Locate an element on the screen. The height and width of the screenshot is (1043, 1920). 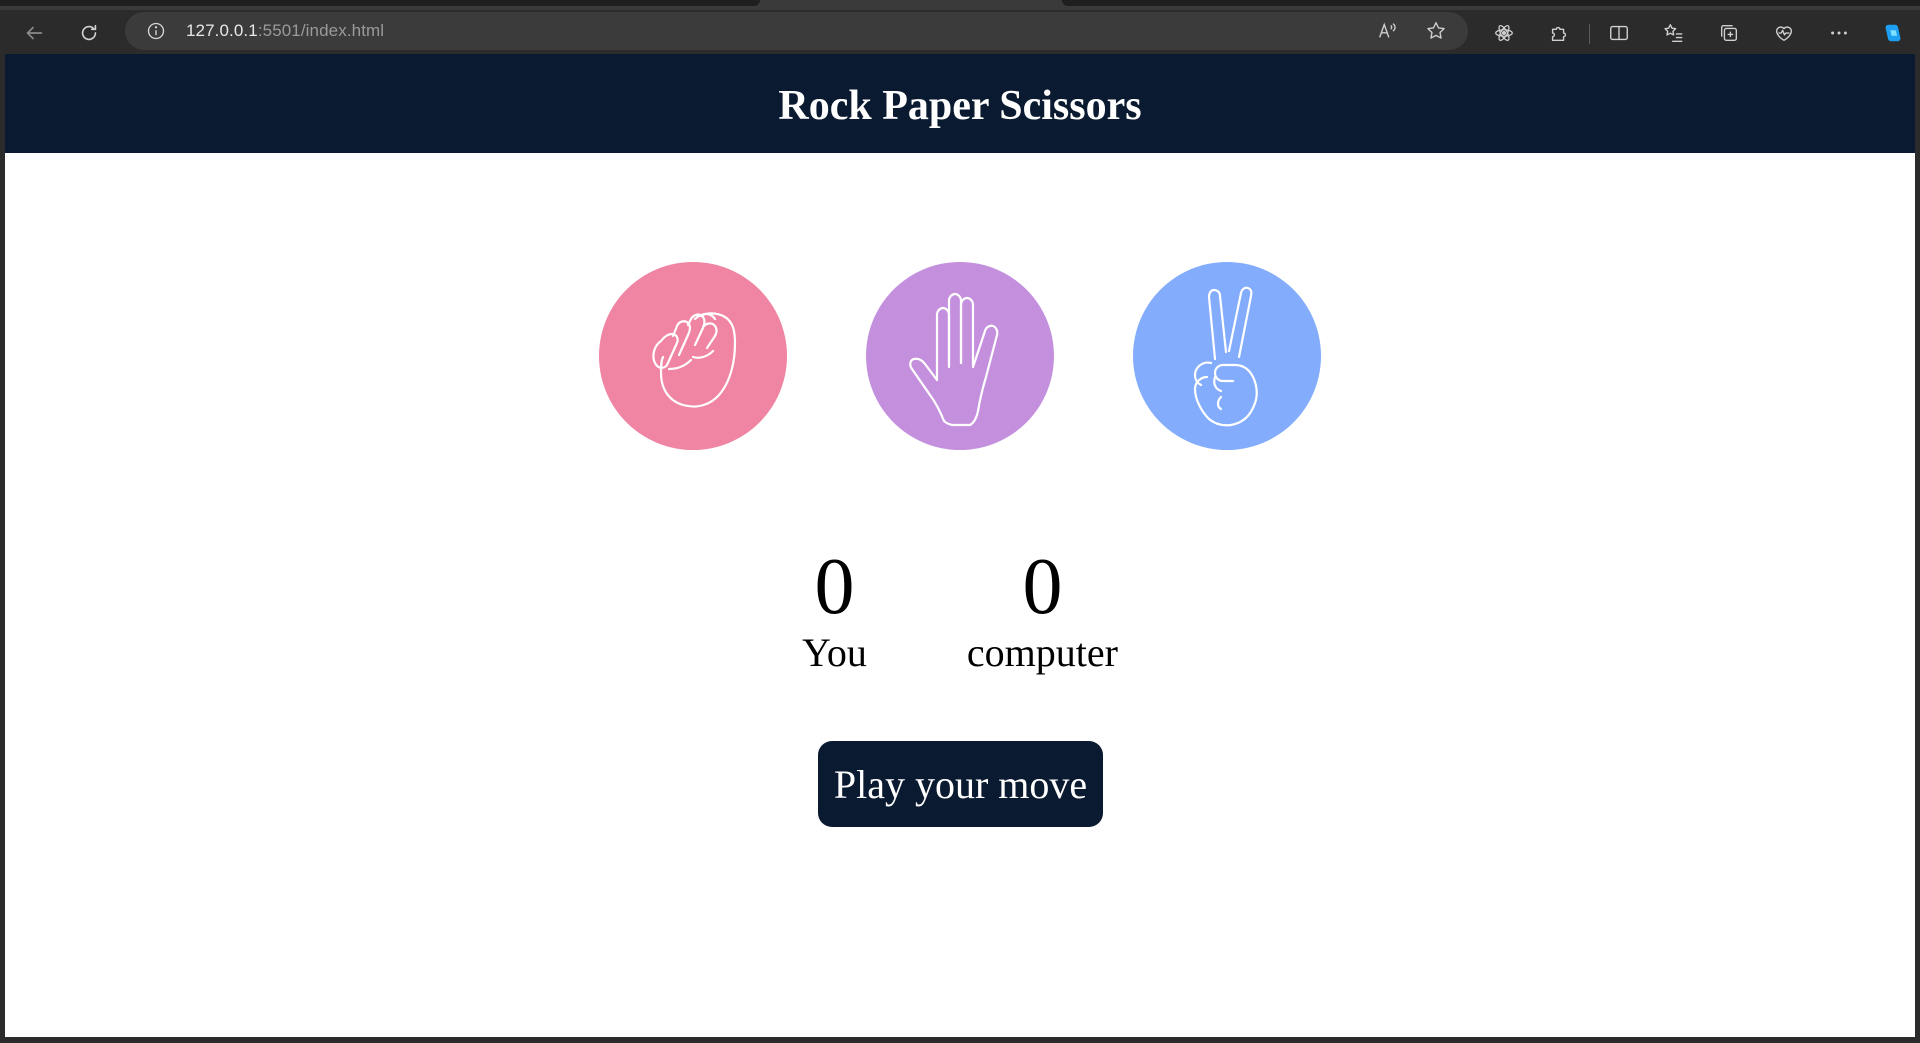
app-header: Rock Paper Scissors is located at coordinates (960, 103).